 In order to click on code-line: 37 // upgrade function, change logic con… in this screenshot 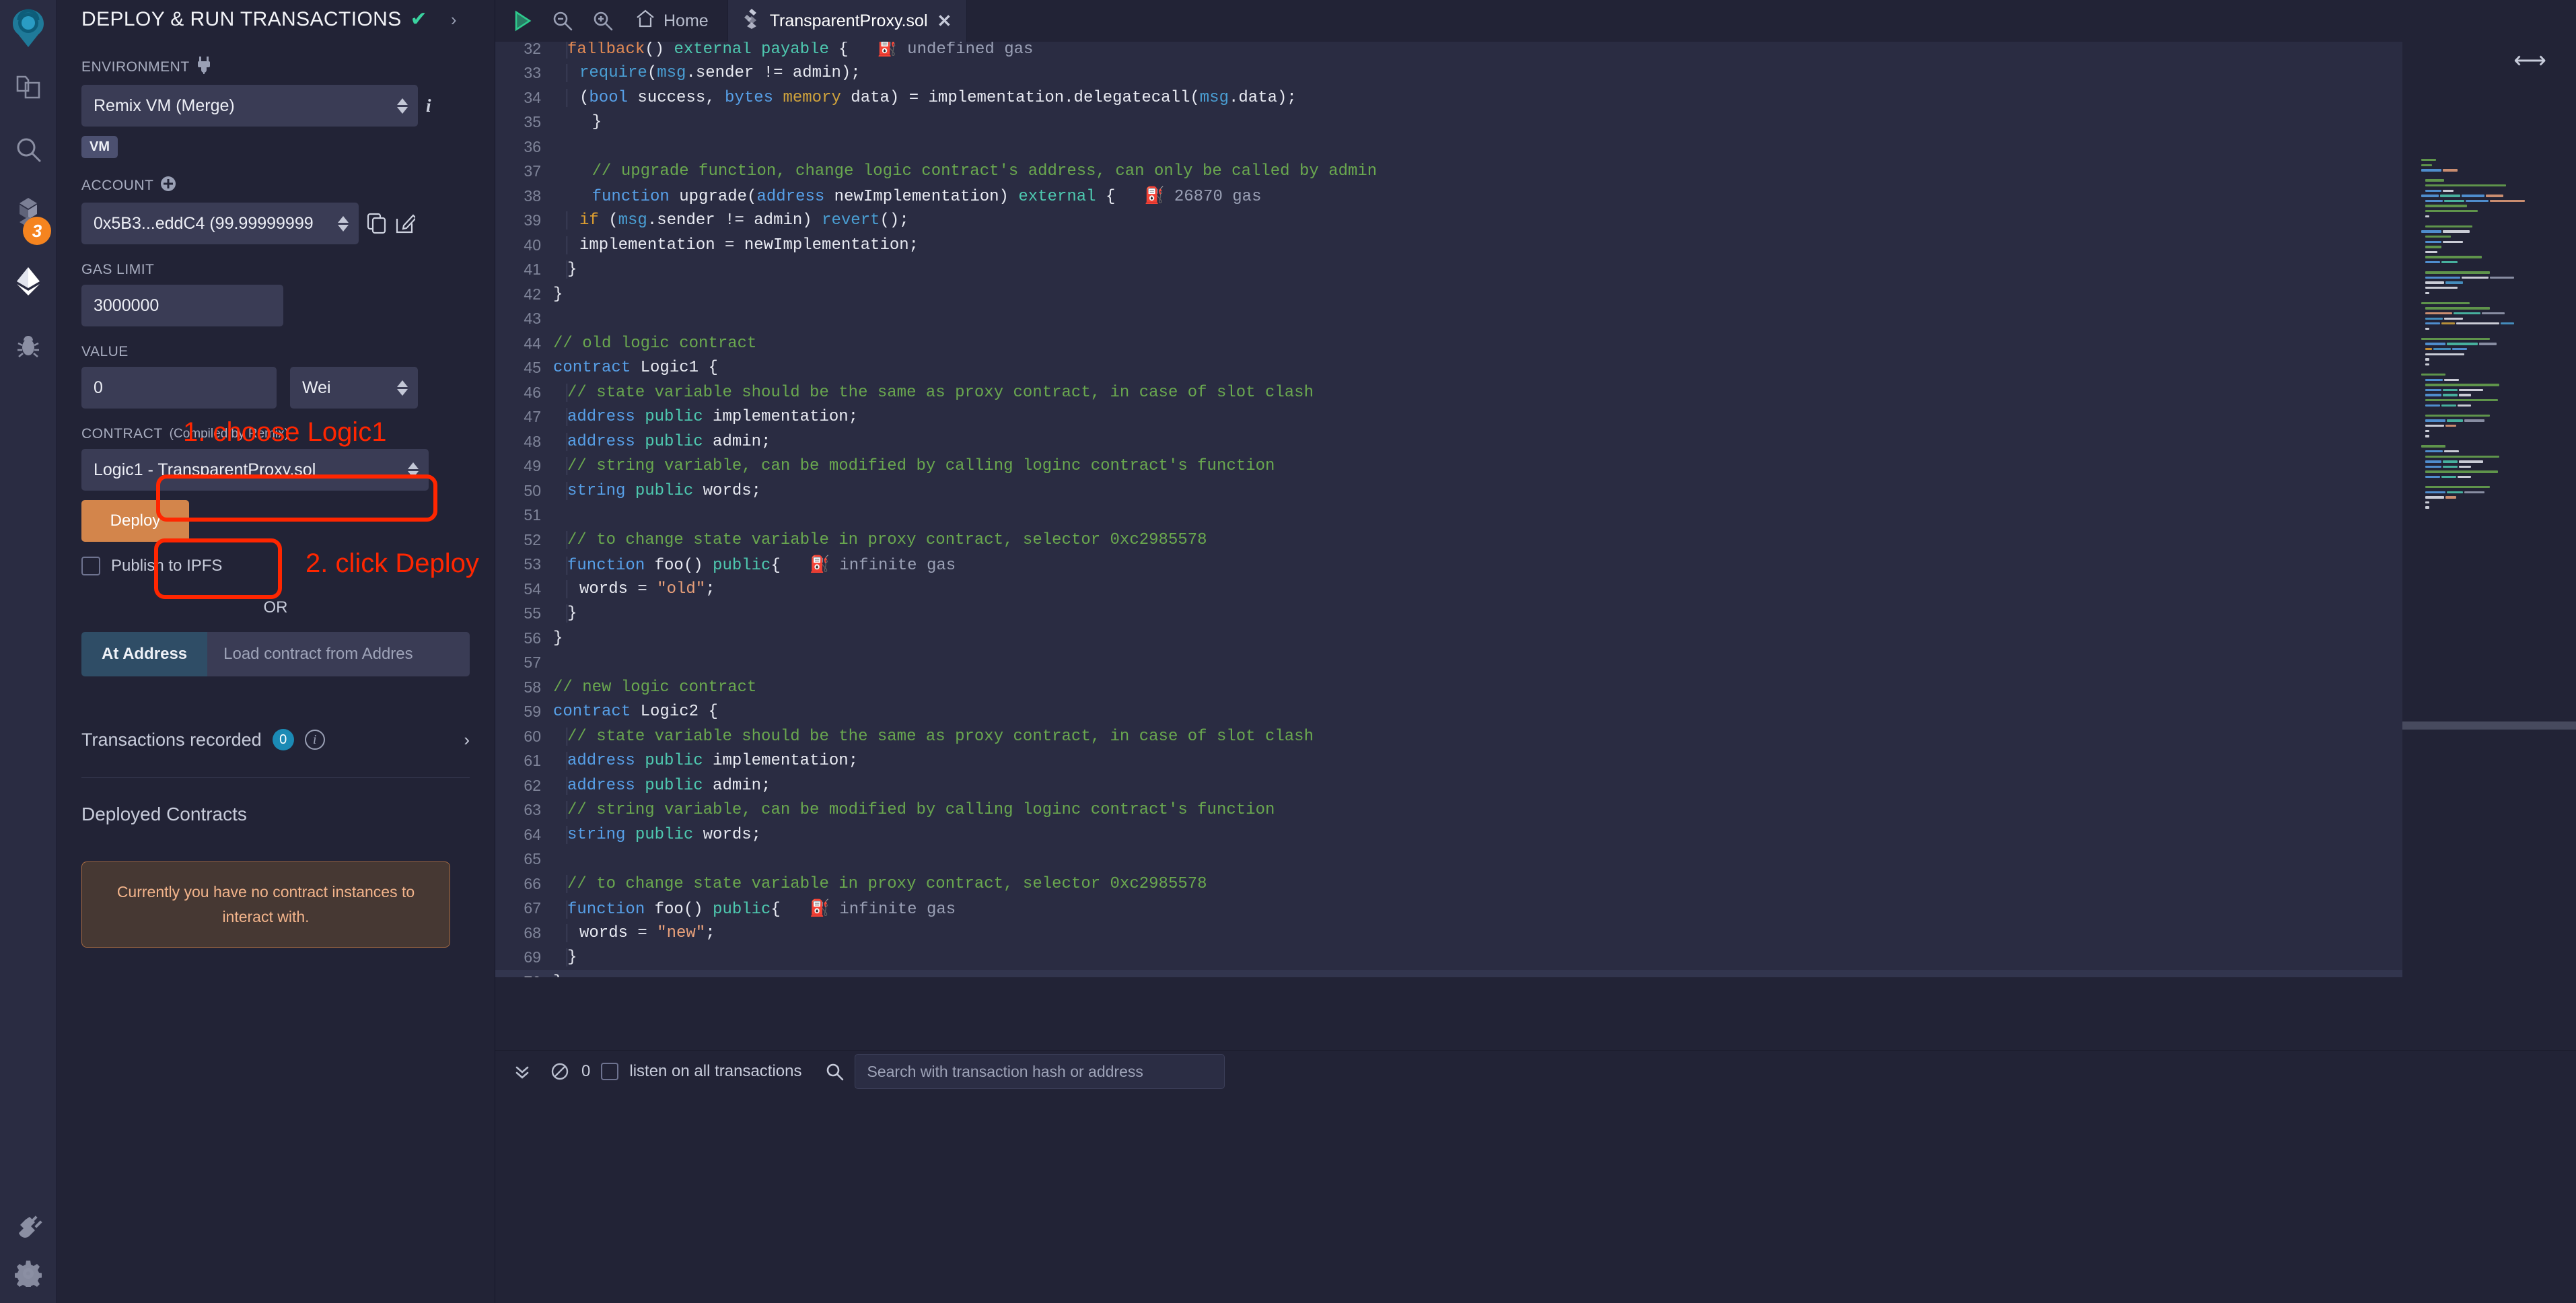, I will do `click(1452, 172)`.